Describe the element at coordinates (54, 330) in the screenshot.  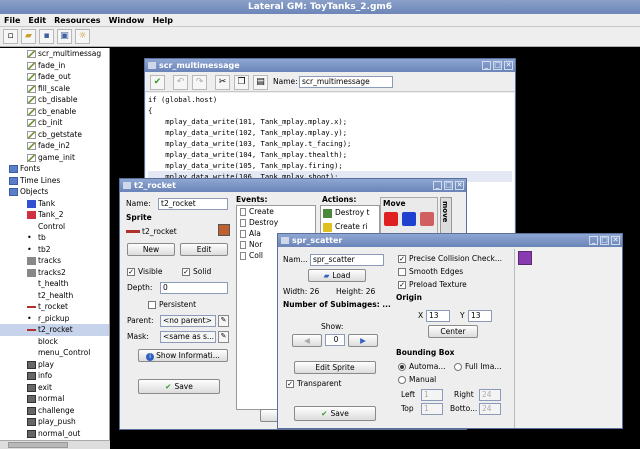
I see `tree-item: t2_rocket` at that location.